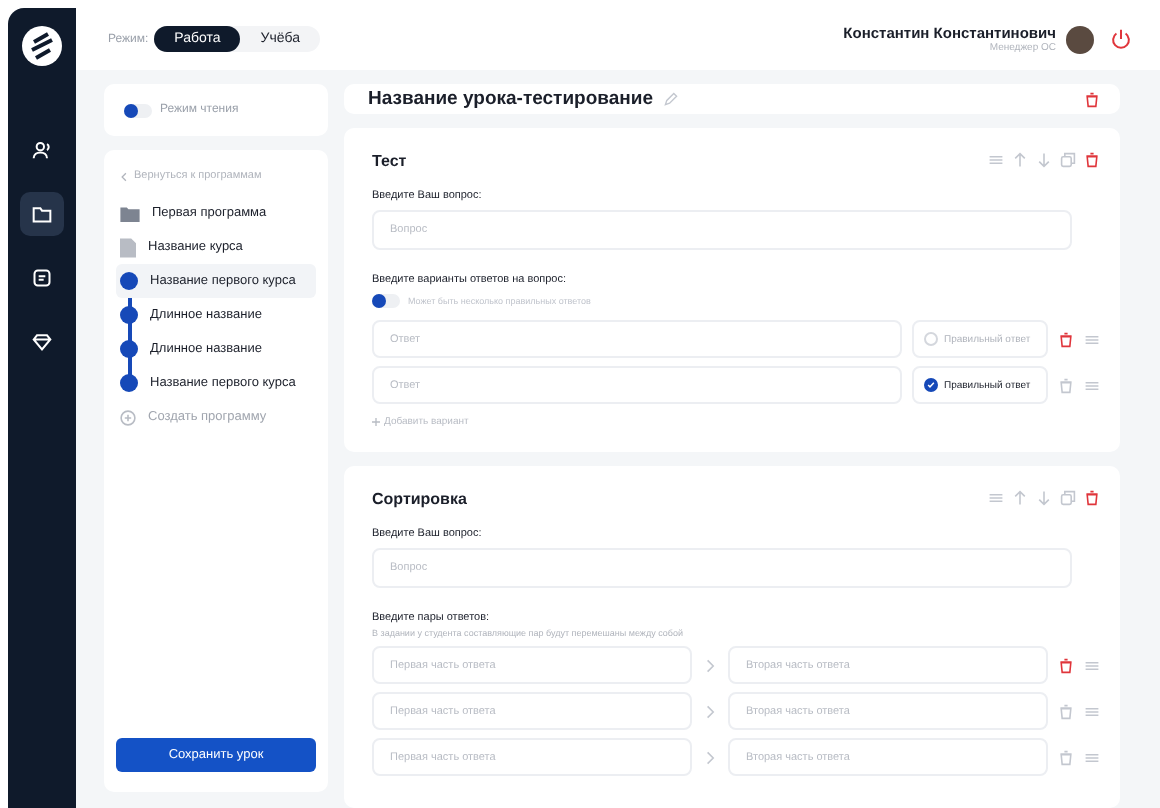  What do you see at coordinates (389, 160) in the screenshot?
I see `block-title: Тест` at bounding box center [389, 160].